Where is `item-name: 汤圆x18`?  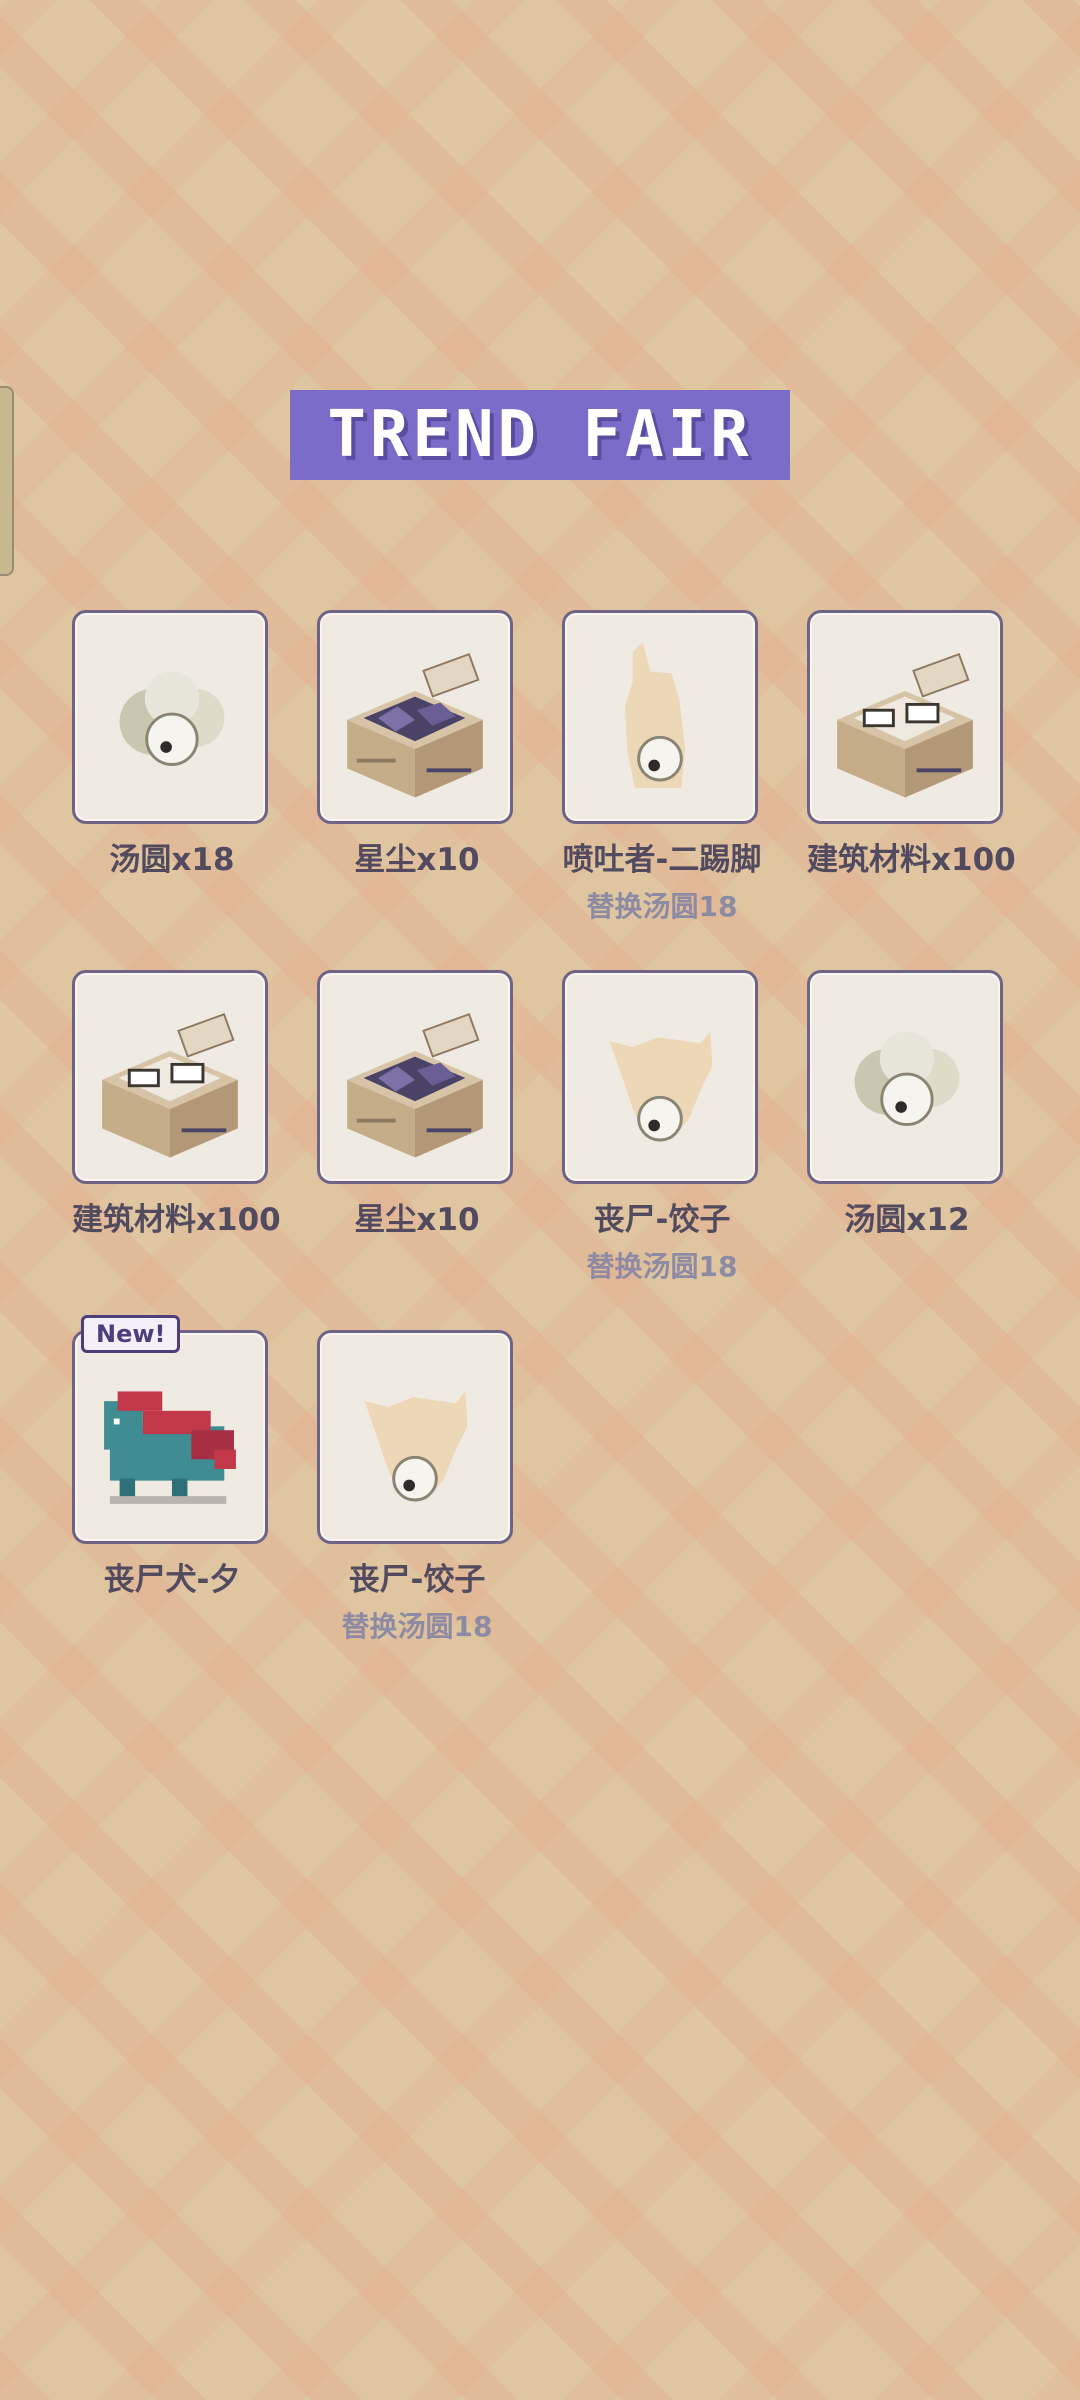
item-name: 汤圆x18 is located at coordinates (172, 860).